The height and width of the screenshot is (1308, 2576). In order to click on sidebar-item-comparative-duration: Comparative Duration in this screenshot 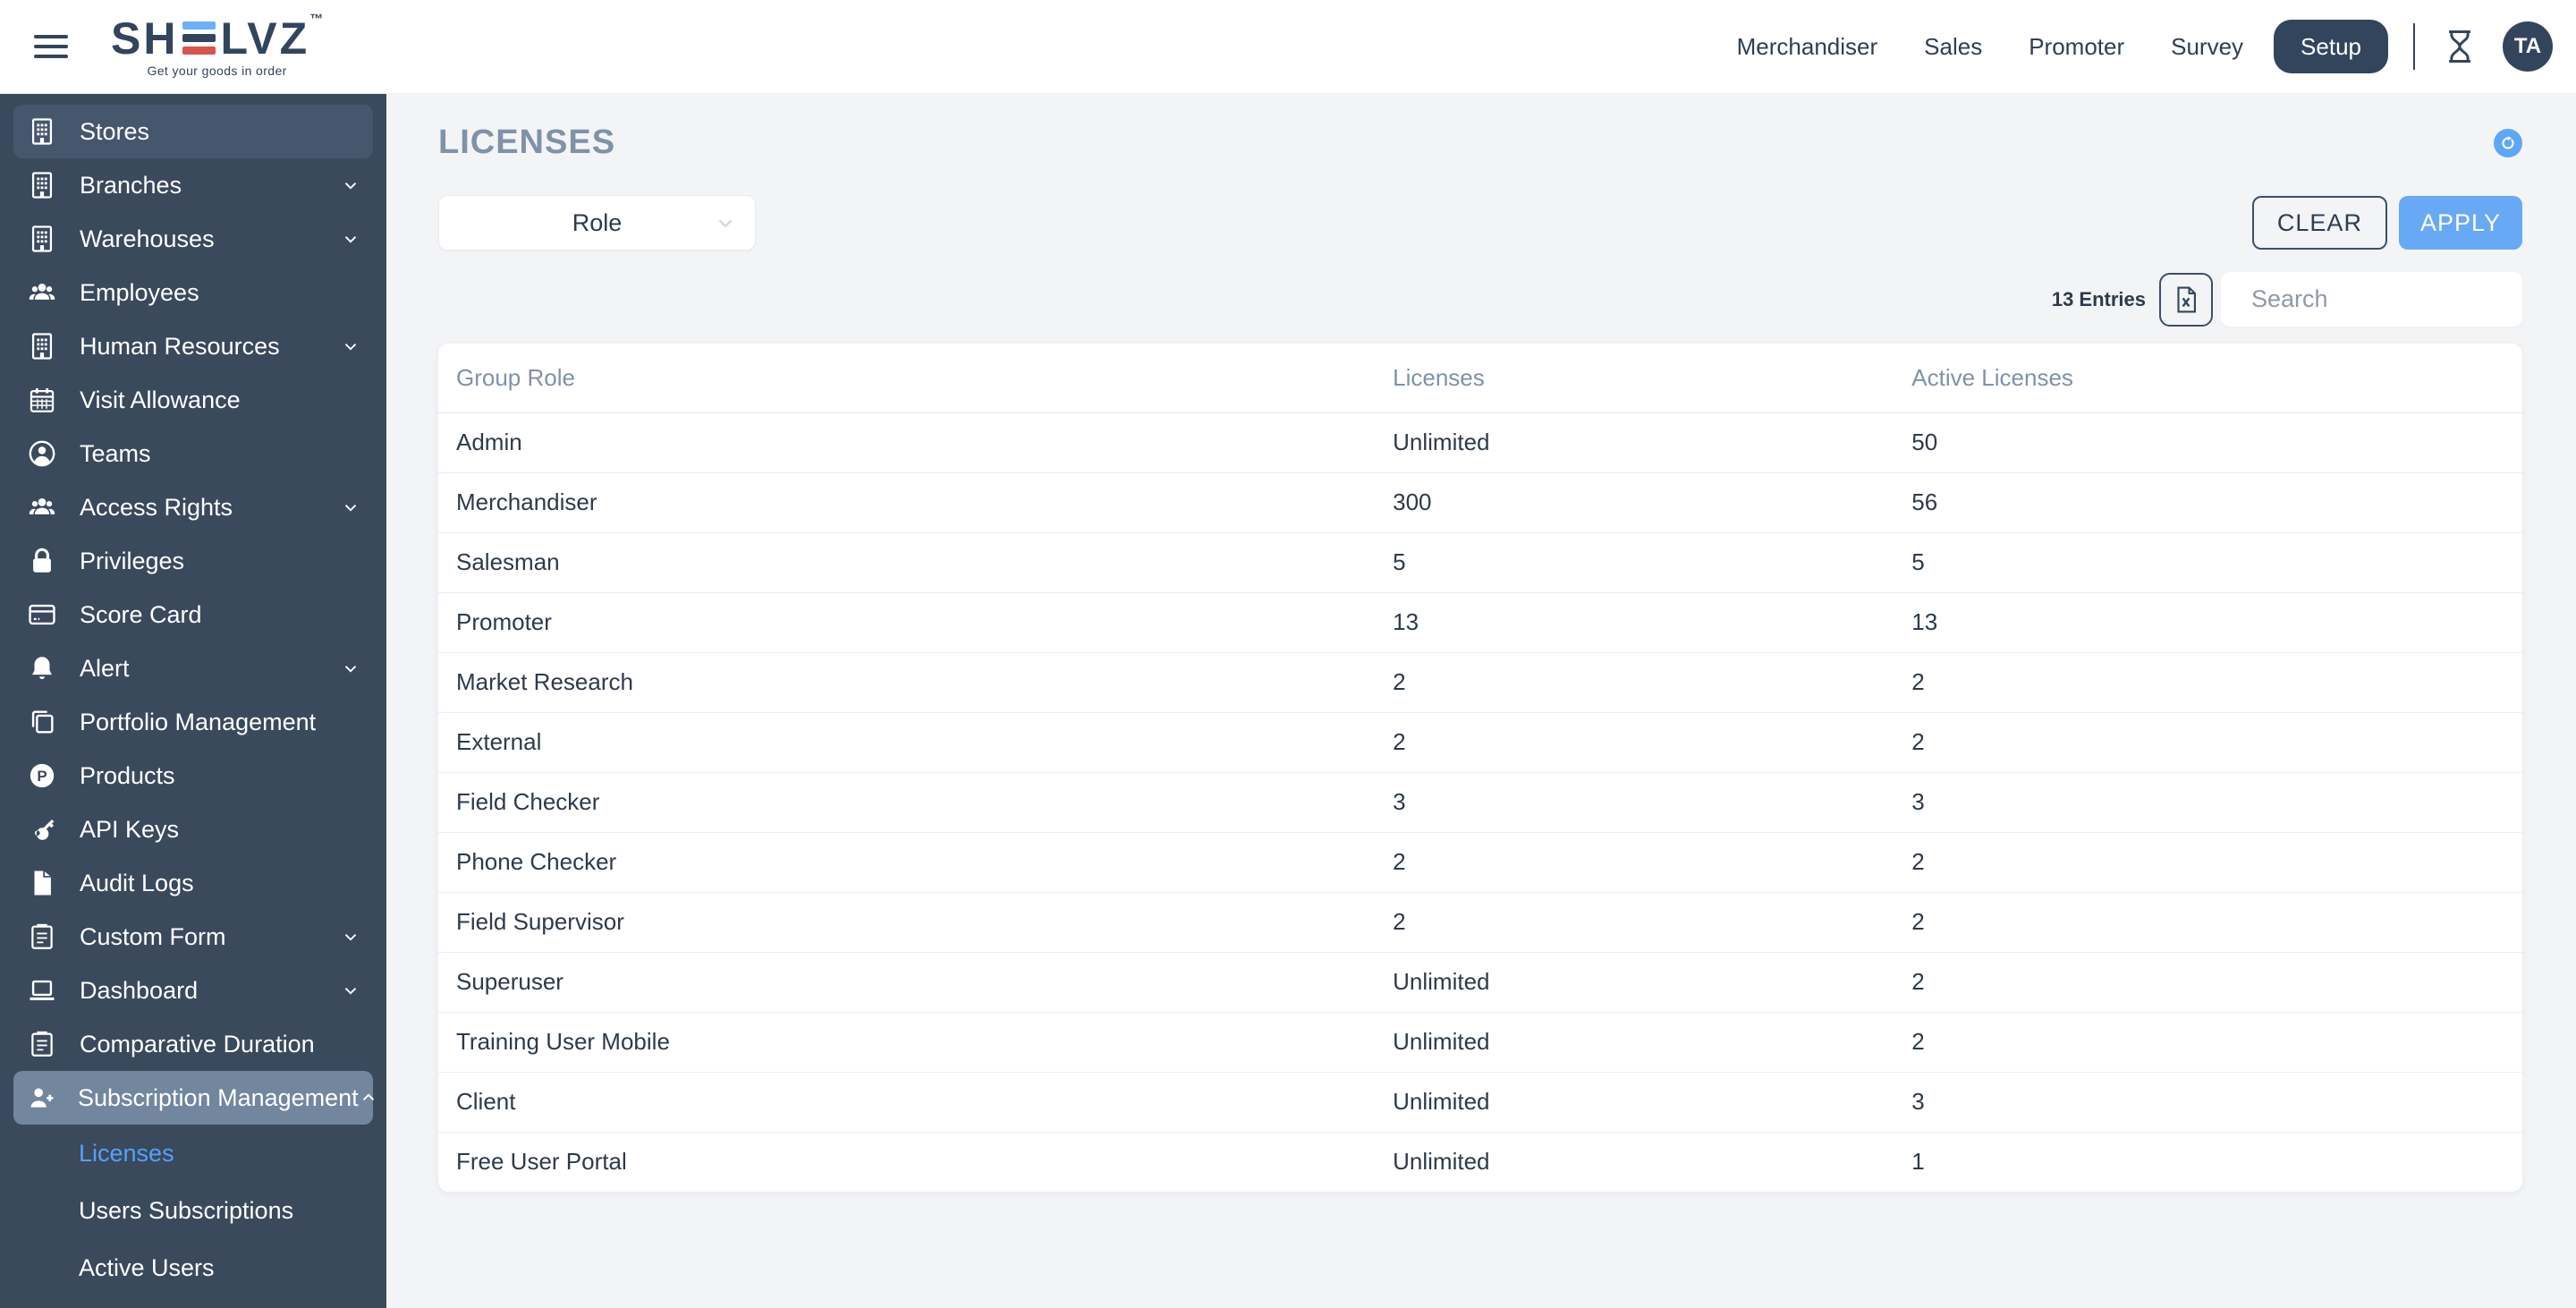, I will do `click(193, 1044)`.